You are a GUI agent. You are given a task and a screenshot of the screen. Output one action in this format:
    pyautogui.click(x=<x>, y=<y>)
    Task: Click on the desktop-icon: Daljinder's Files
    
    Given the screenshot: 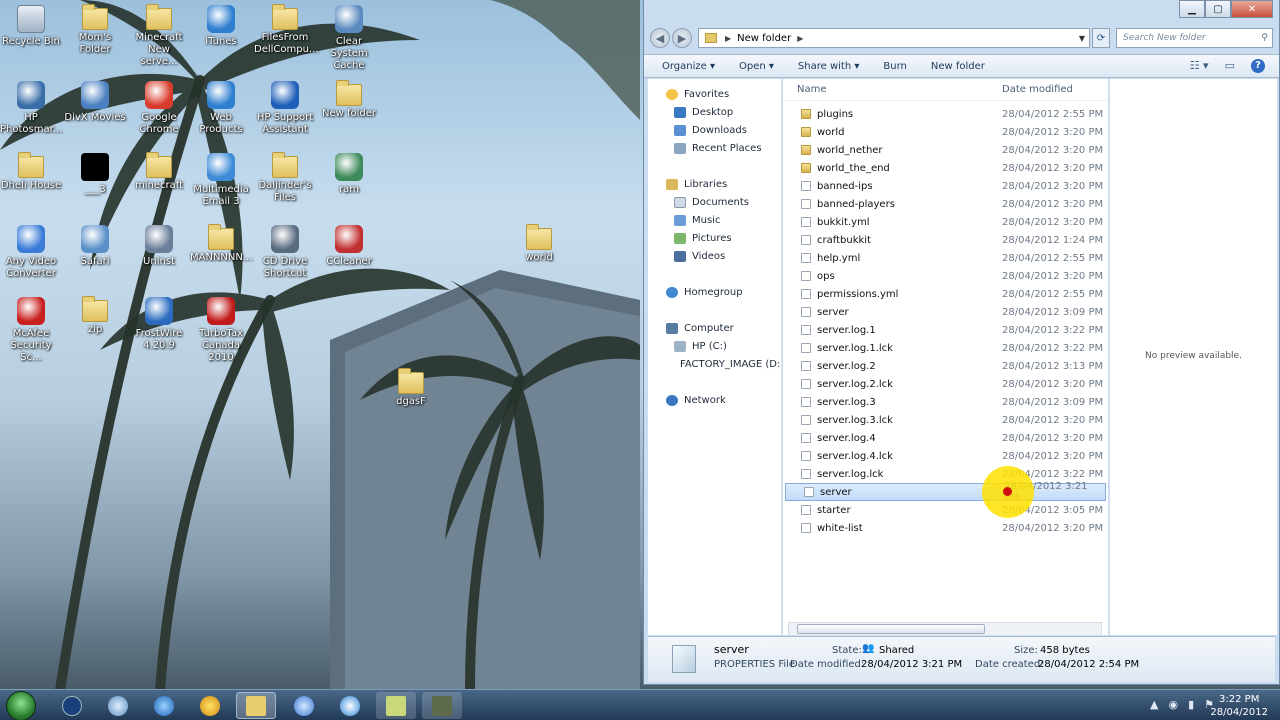 What is the action you would take?
    pyautogui.click(x=285, y=178)
    